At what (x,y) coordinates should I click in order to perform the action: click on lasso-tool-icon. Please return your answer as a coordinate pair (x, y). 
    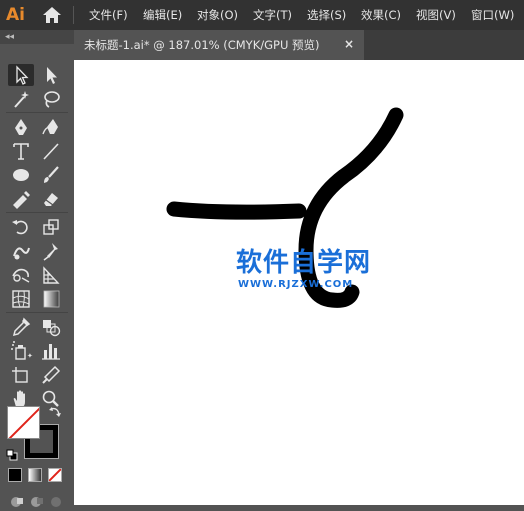
    Looking at the image, I should click on (51, 99).